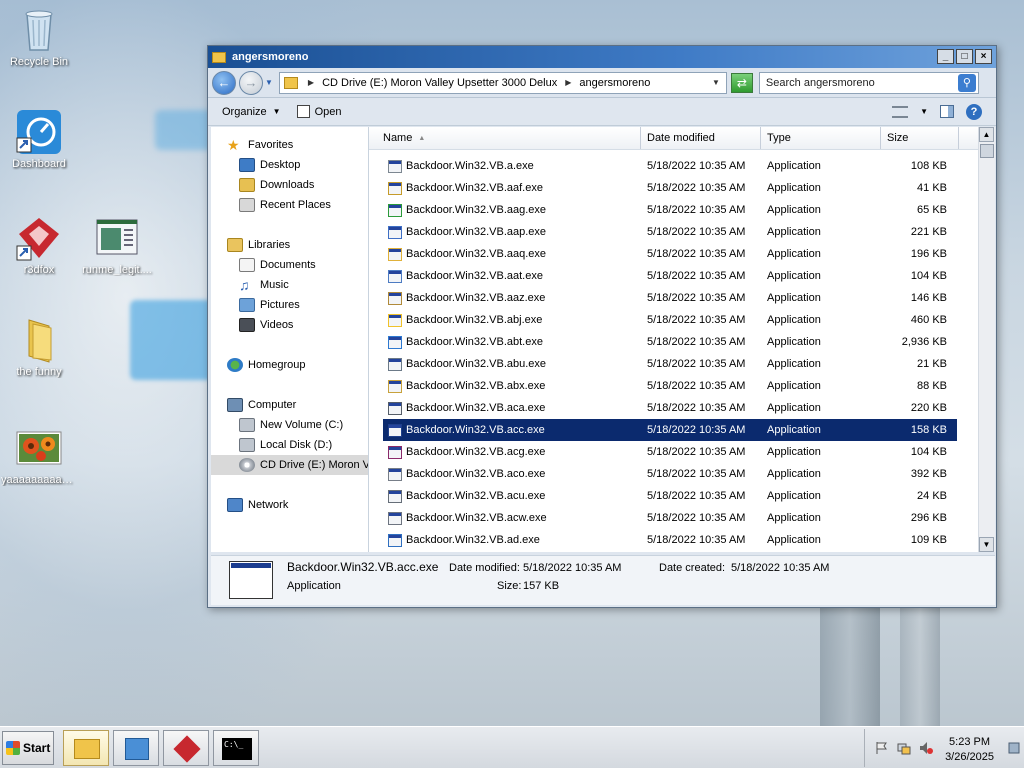  What do you see at coordinates (289, 145) in the screenshot?
I see `nav-favorites: ★ Favorites` at bounding box center [289, 145].